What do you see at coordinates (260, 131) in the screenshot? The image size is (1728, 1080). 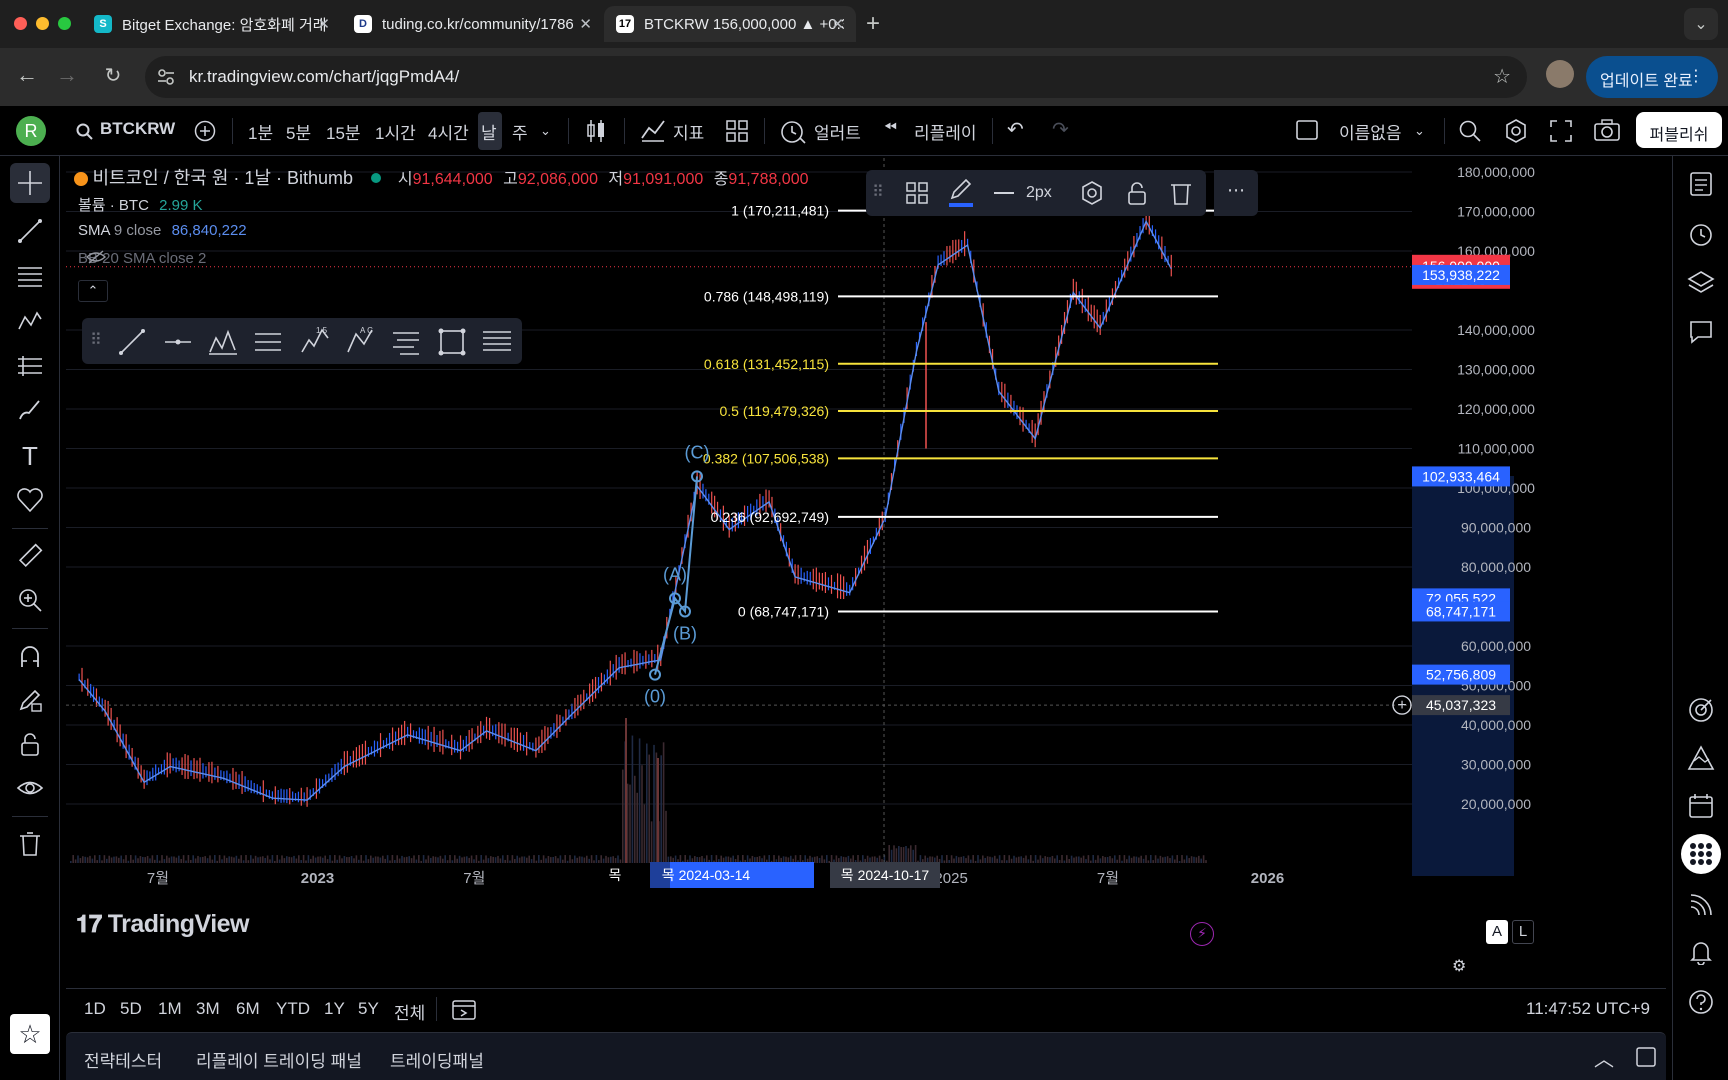 I see `interval-1m: 1분` at bounding box center [260, 131].